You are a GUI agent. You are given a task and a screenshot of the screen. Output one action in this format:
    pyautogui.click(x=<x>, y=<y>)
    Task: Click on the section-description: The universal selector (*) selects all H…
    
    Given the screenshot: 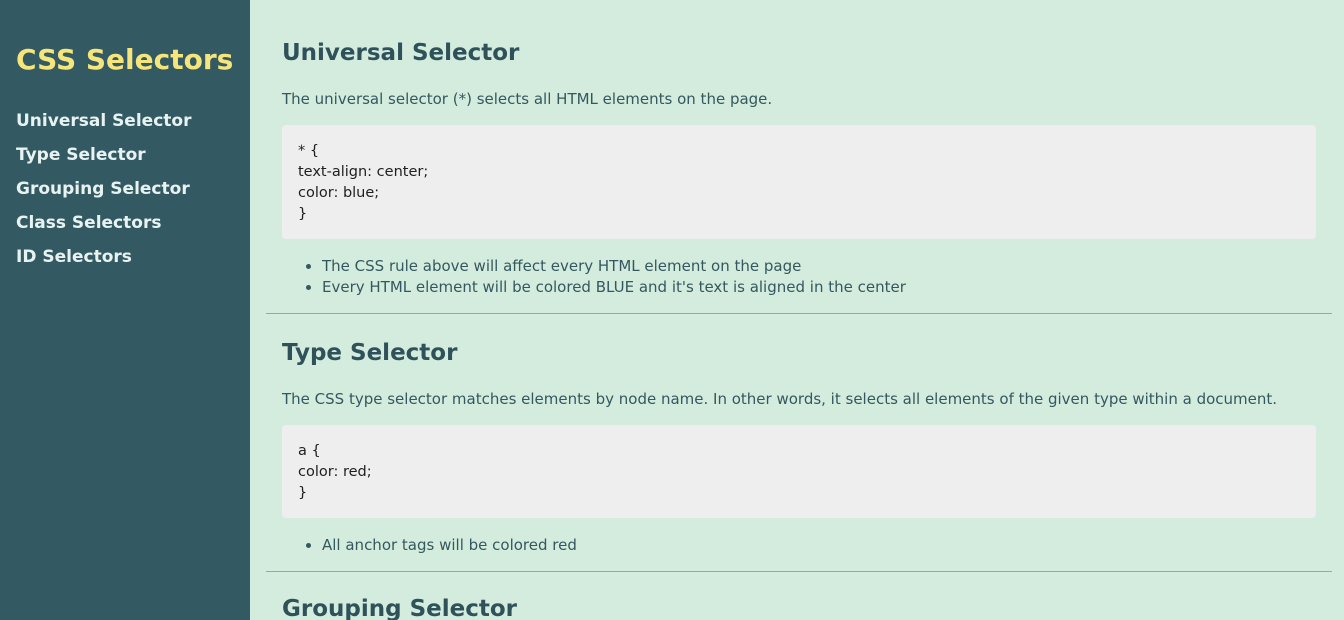 What is the action you would take?
    pyautogui.click(x=527, y=99)
    